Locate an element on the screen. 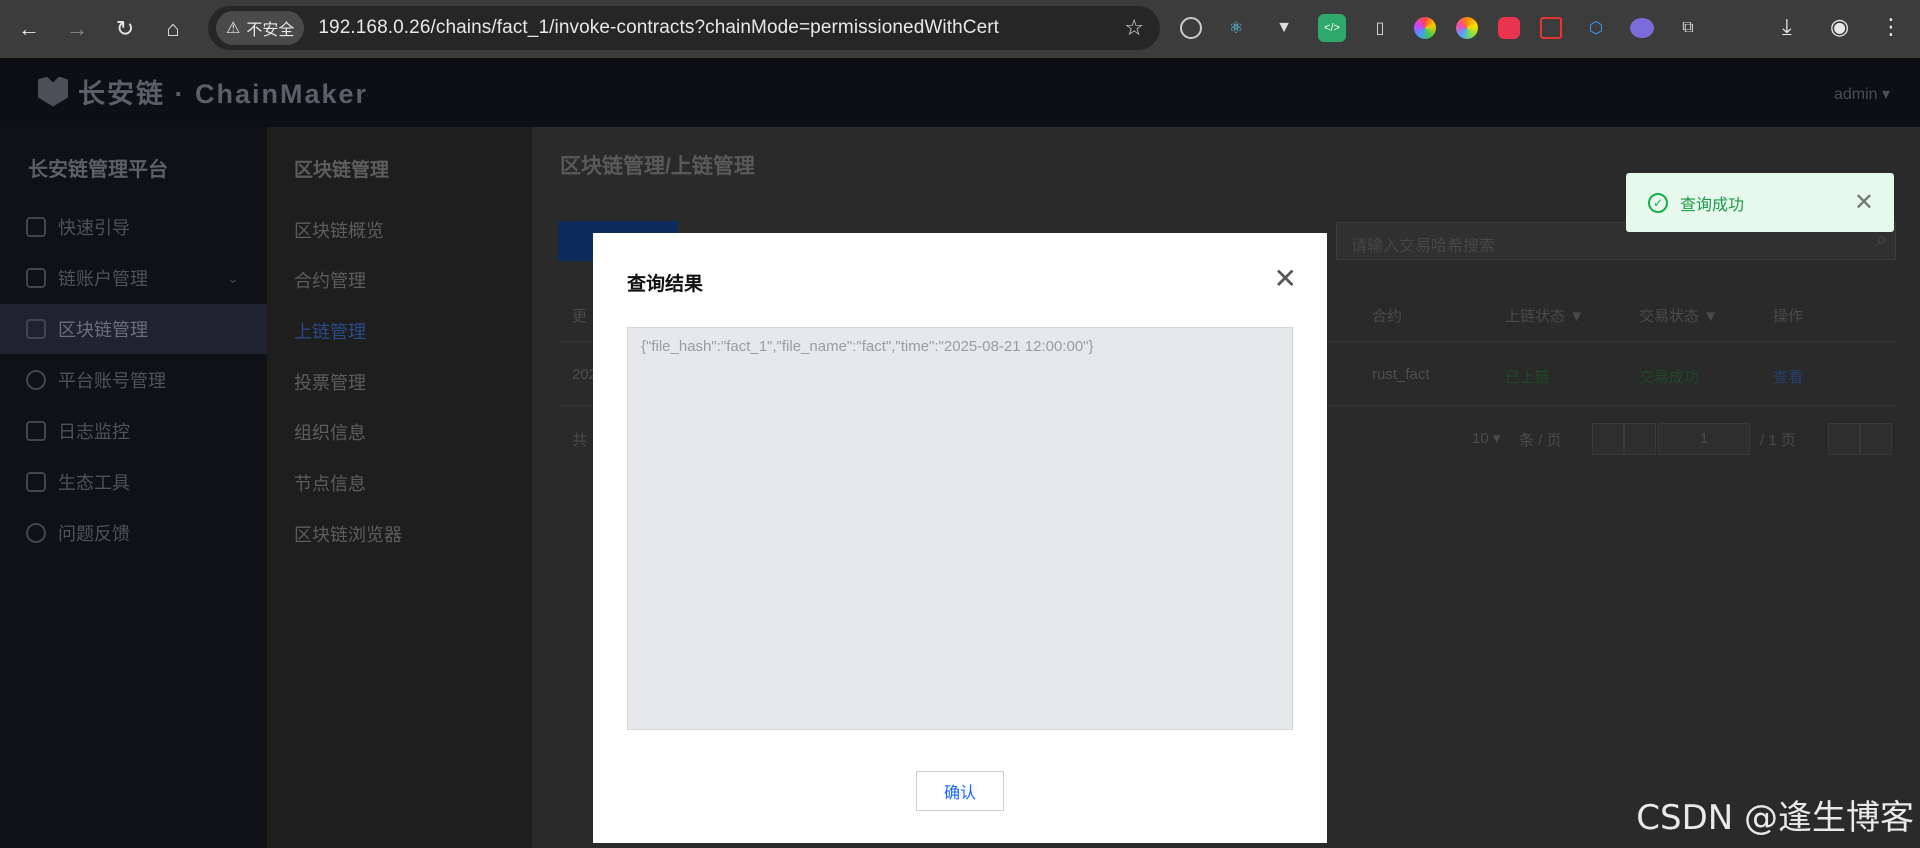 The height and width of the screenshot is (848, 1920). bookmark-star-icon: ☆ is located at coordinates (1134, 28).